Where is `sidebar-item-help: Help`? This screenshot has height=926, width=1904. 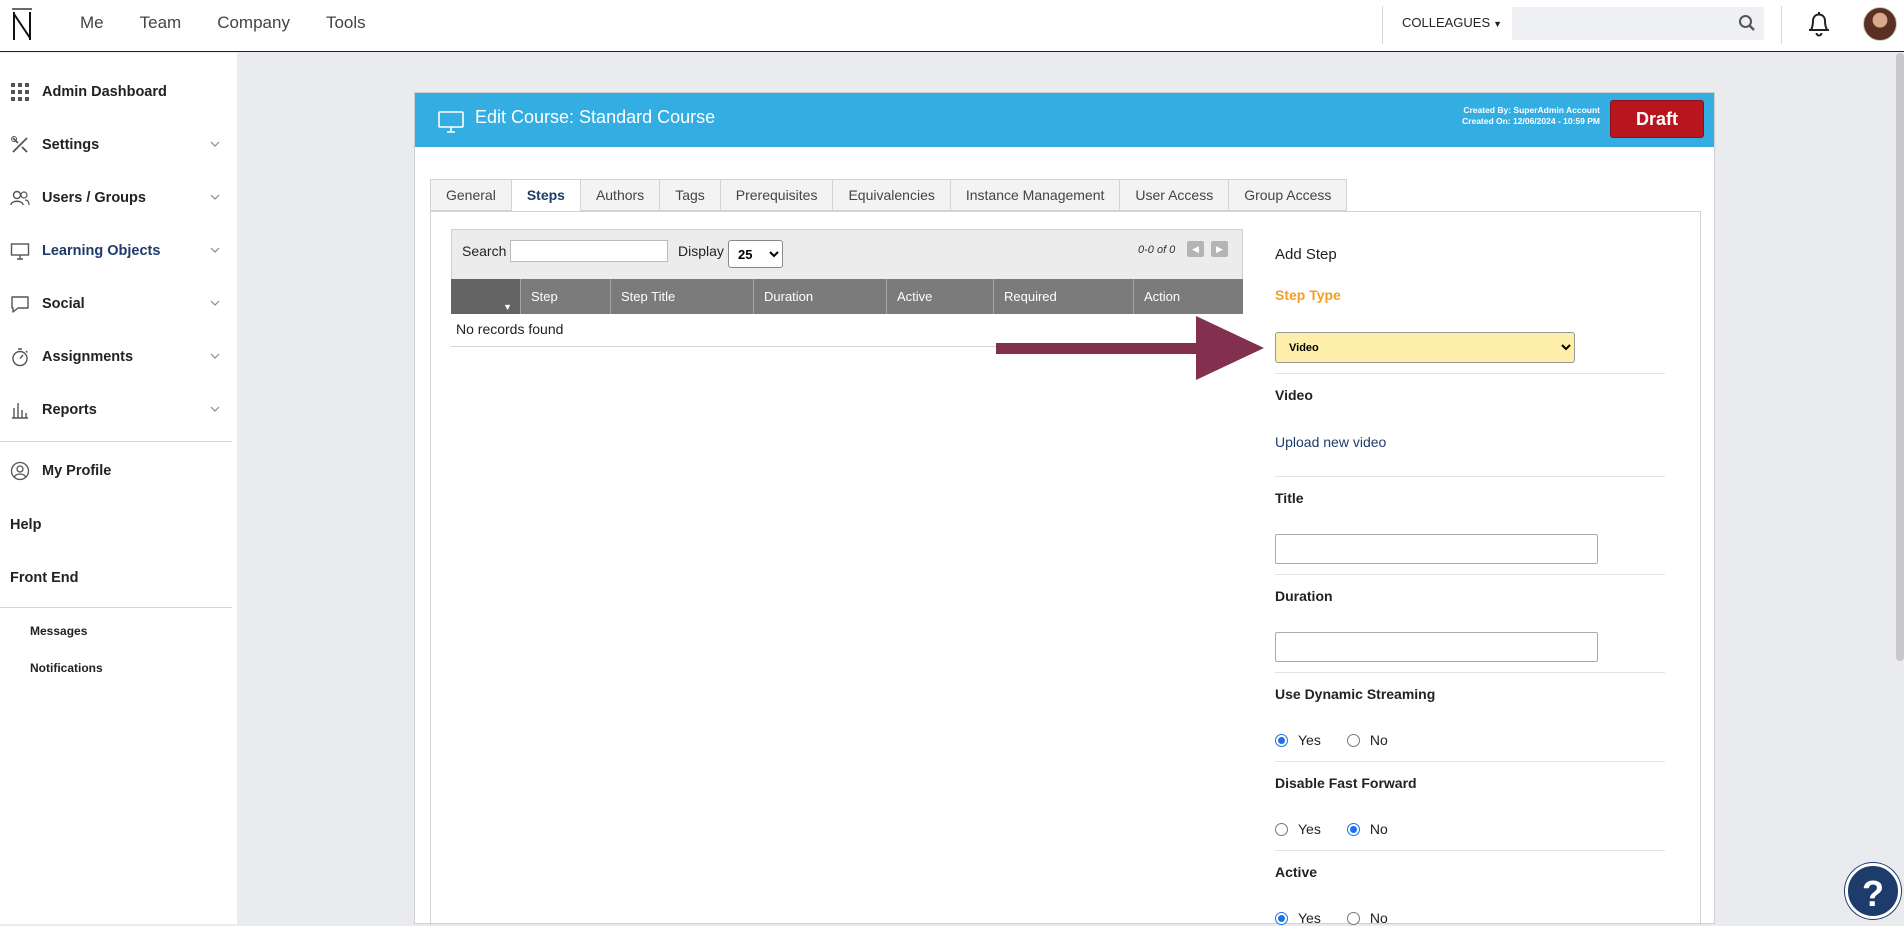 sidebar-item-help: Help is located at coordinates (116, 525).